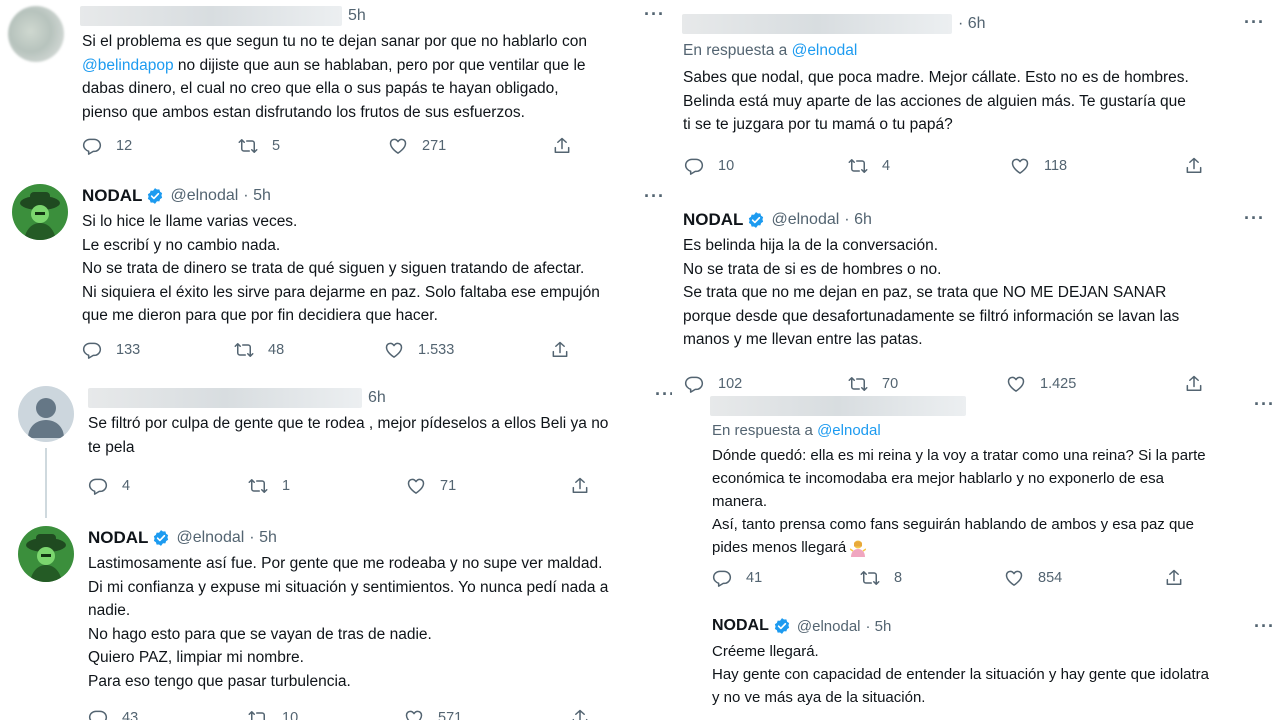 The image size is (1280, 720). What do you see at coordinates (726, 166) in the screenshot?
I see `reply-count: 10` at bounding box center [726, 166].